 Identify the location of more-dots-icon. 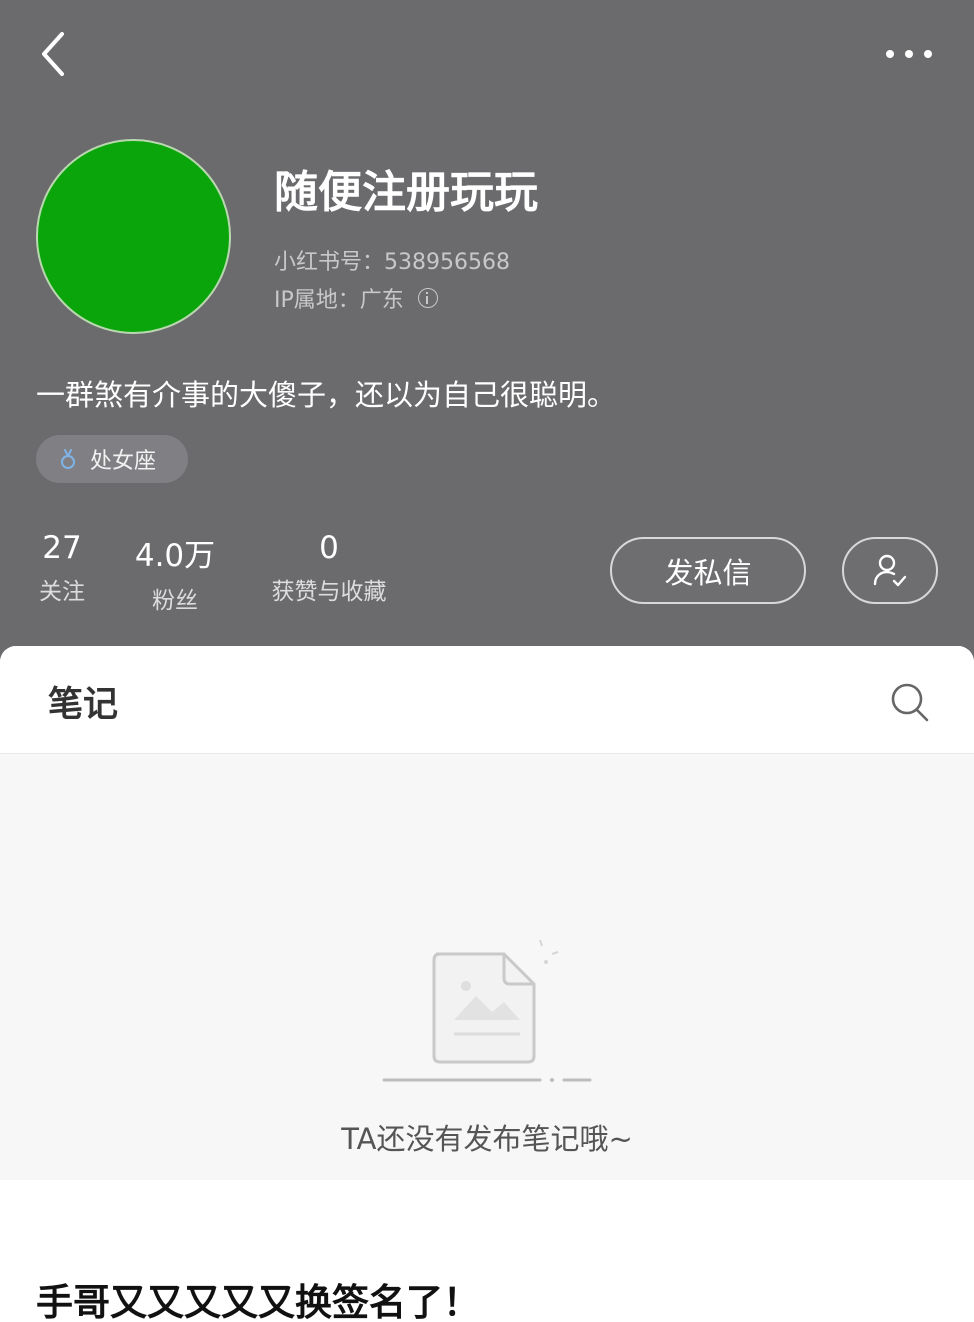
(909, 54).